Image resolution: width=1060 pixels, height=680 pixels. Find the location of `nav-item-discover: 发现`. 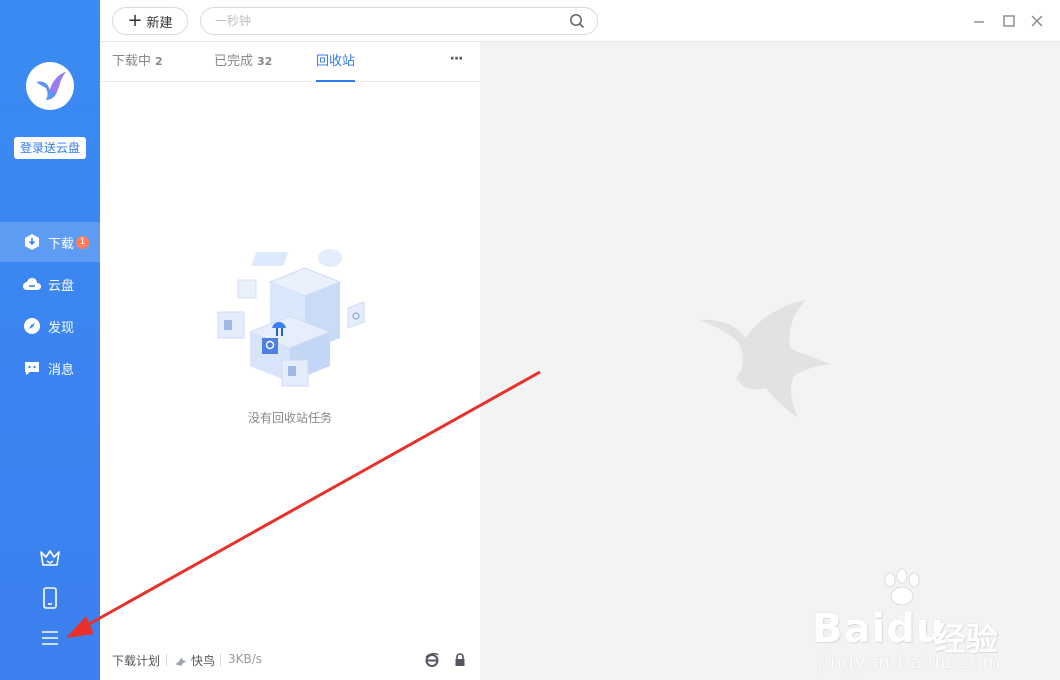

nav-item-discover: 发现 is located at coordinates (50, 326).